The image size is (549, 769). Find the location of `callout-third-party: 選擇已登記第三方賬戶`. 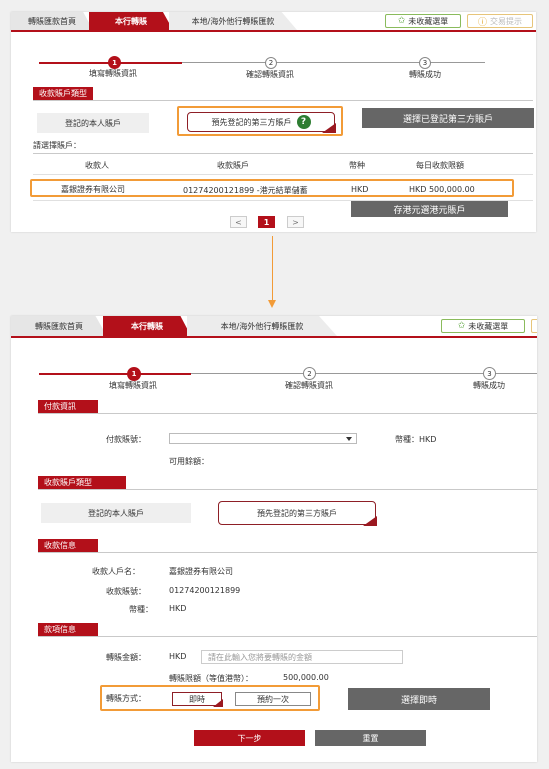

callout-third-party: 選擇已登記第三方賬戶 is located at coordinates (448, 118).